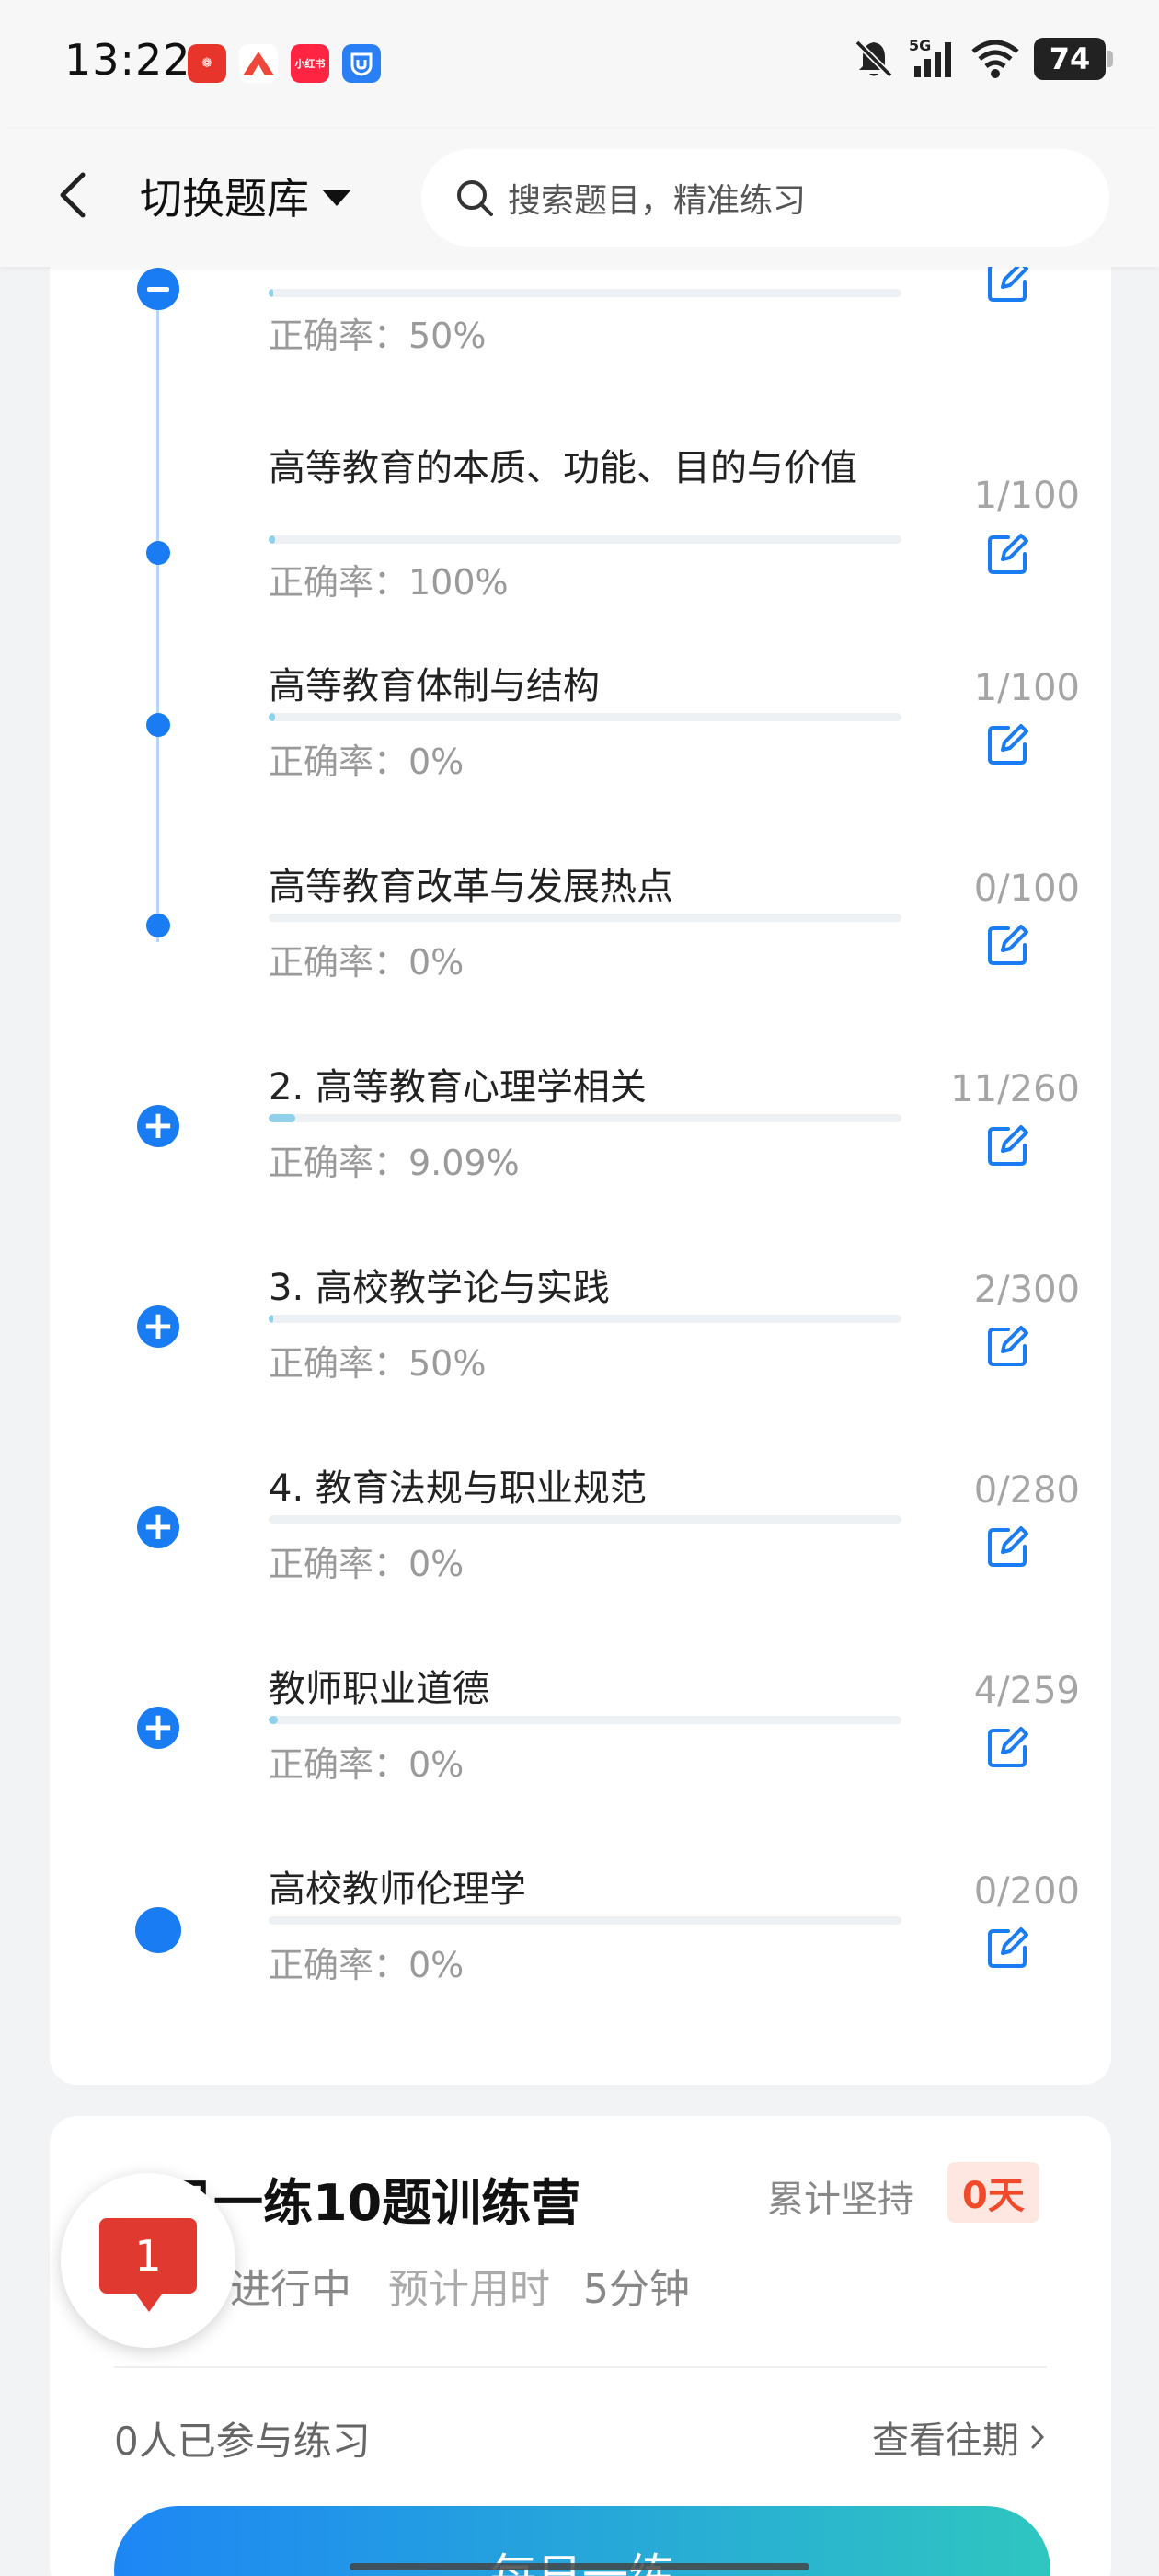 The height and width of the screenshot is (2576, 1159). What do you see at coordinates (1026, 1691) in the screenshot?
I see `topic-count: 4/259` at bounding box center [1026, 1691].